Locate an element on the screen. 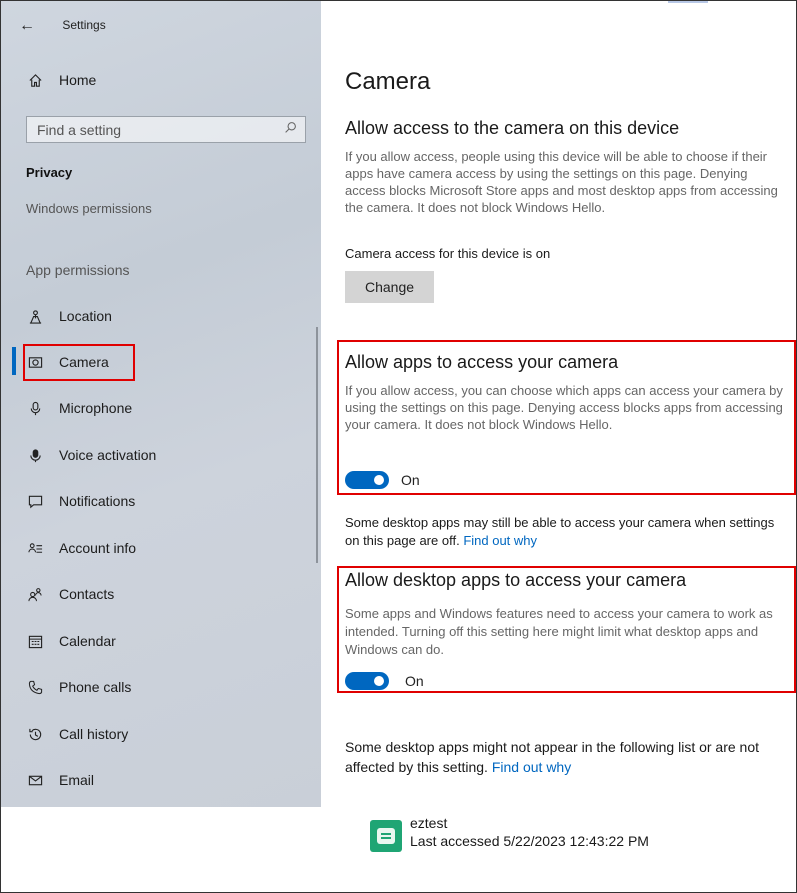  window-title: Settings is located at coordinates (84, 25).